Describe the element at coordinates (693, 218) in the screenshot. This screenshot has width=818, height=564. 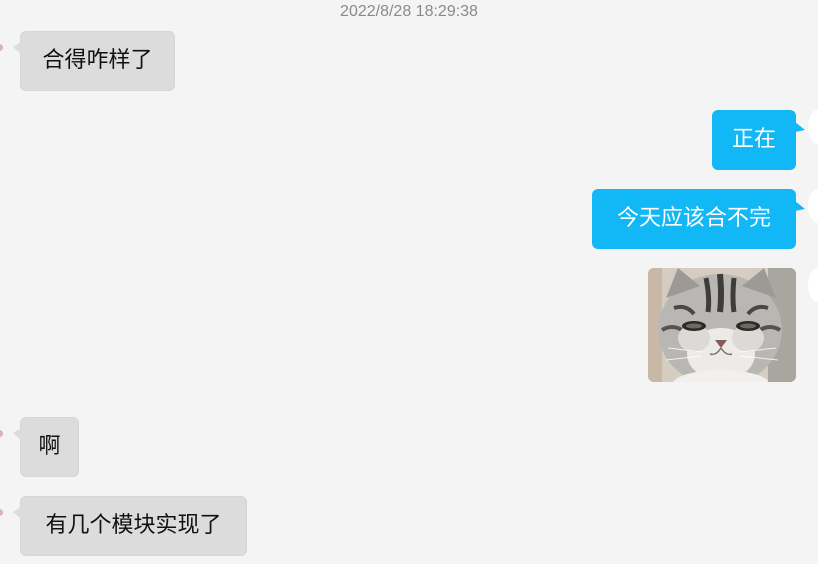
I see `message-text: 今天应该合不完` at that location.